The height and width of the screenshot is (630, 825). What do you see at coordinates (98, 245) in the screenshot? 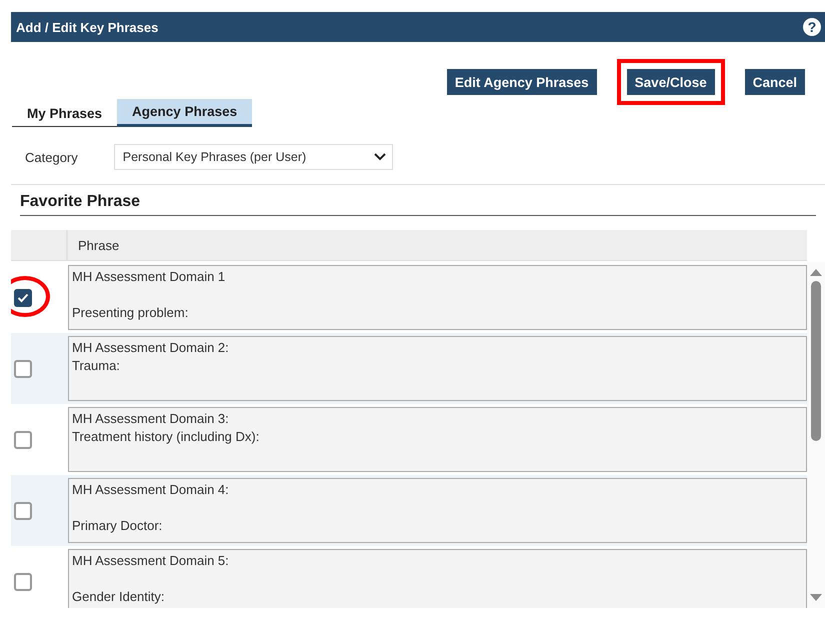
I see `column-header: Phrase` at bounding box center [98, 245].